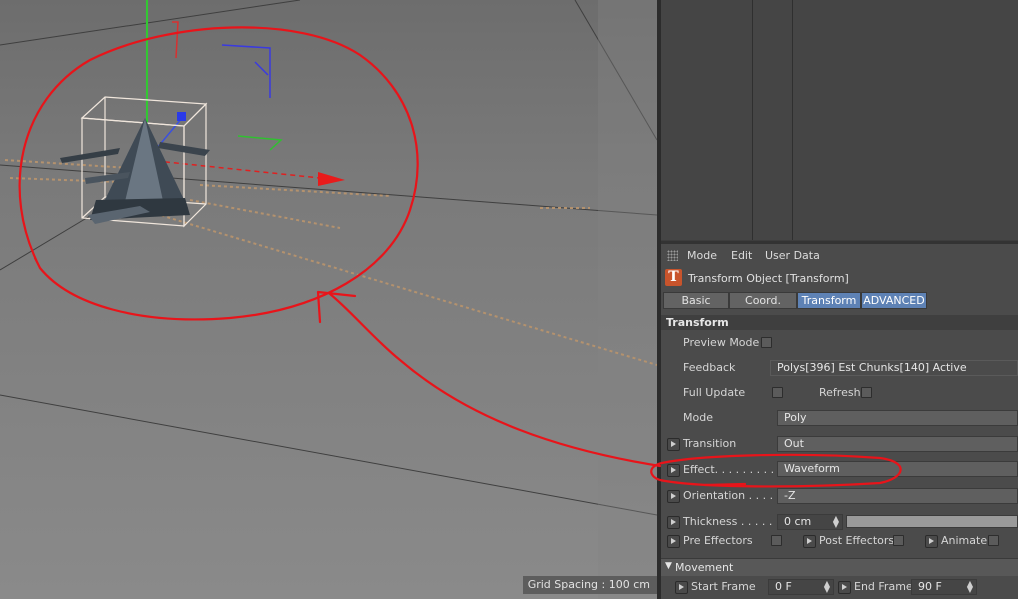 The height and width of the screenshot is (599, 1018). I want to click on preview-mode-label: Preview Mode, so click(721, 342).